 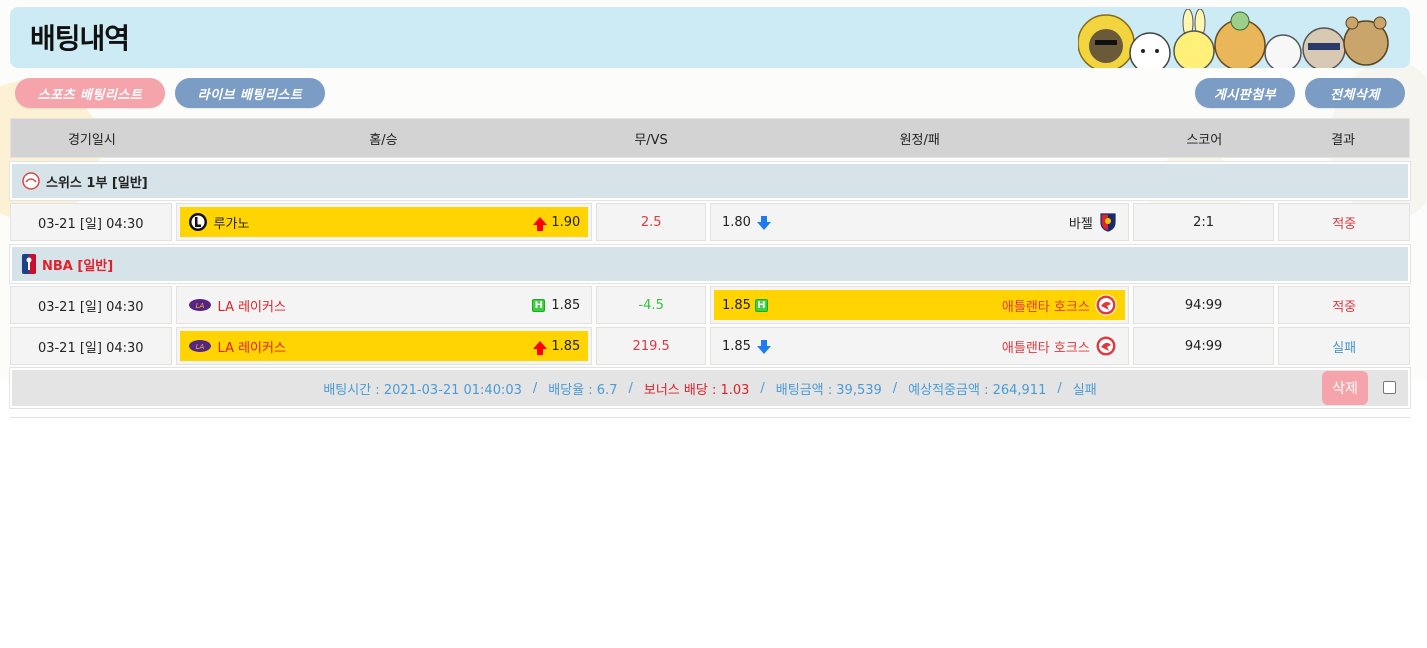 I want to click on kakao-friends-illustration, so click(x=1233, y=38).